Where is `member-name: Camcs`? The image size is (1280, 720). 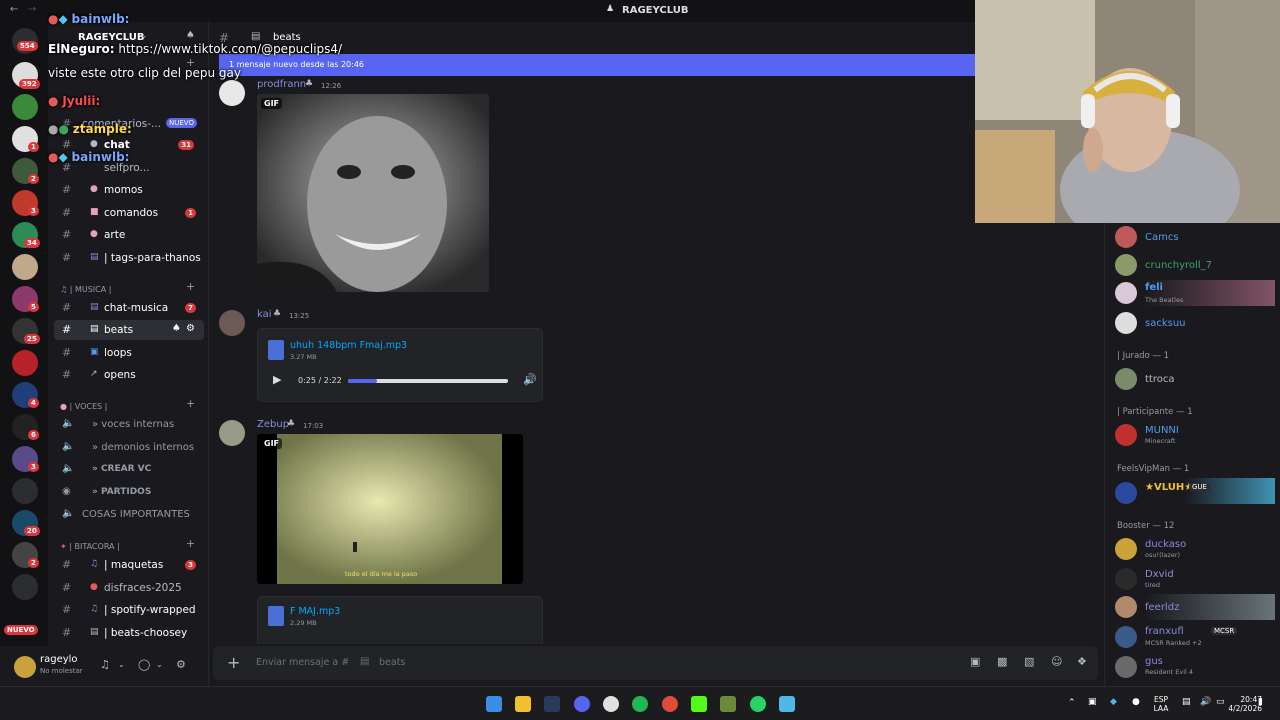
member-name: Camcs is located at coordinates (1162, 237).